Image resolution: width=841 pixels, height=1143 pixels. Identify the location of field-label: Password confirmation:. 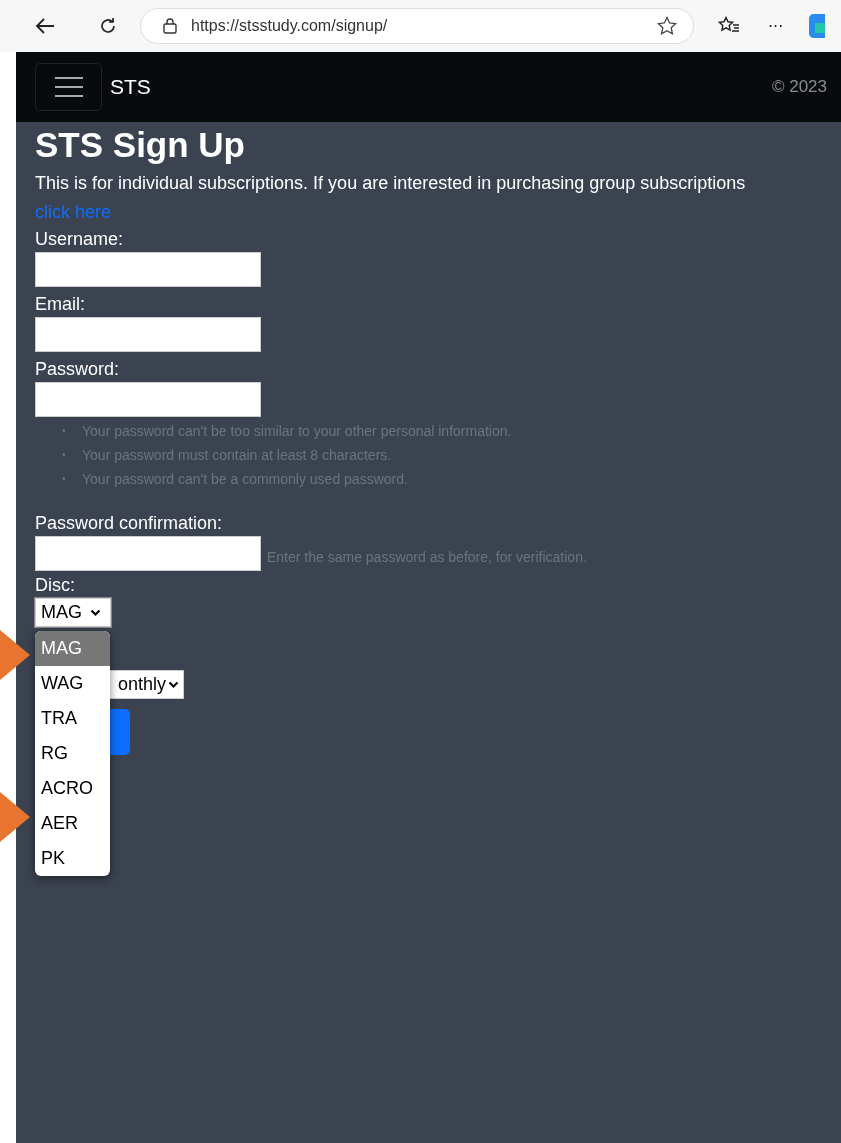
(129, 523).